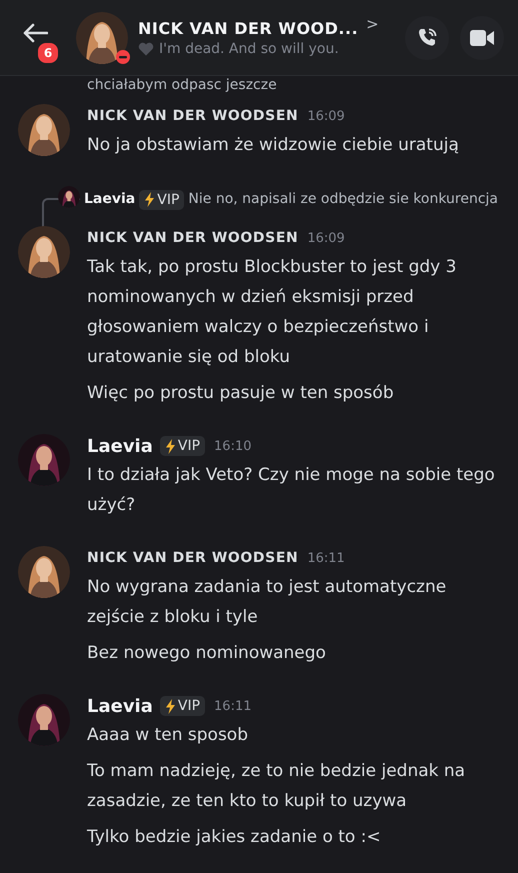 Image resolution: width=518 pixels, height=873 pixels. I want to click on reply-author: Laevia, so click(110, 199).